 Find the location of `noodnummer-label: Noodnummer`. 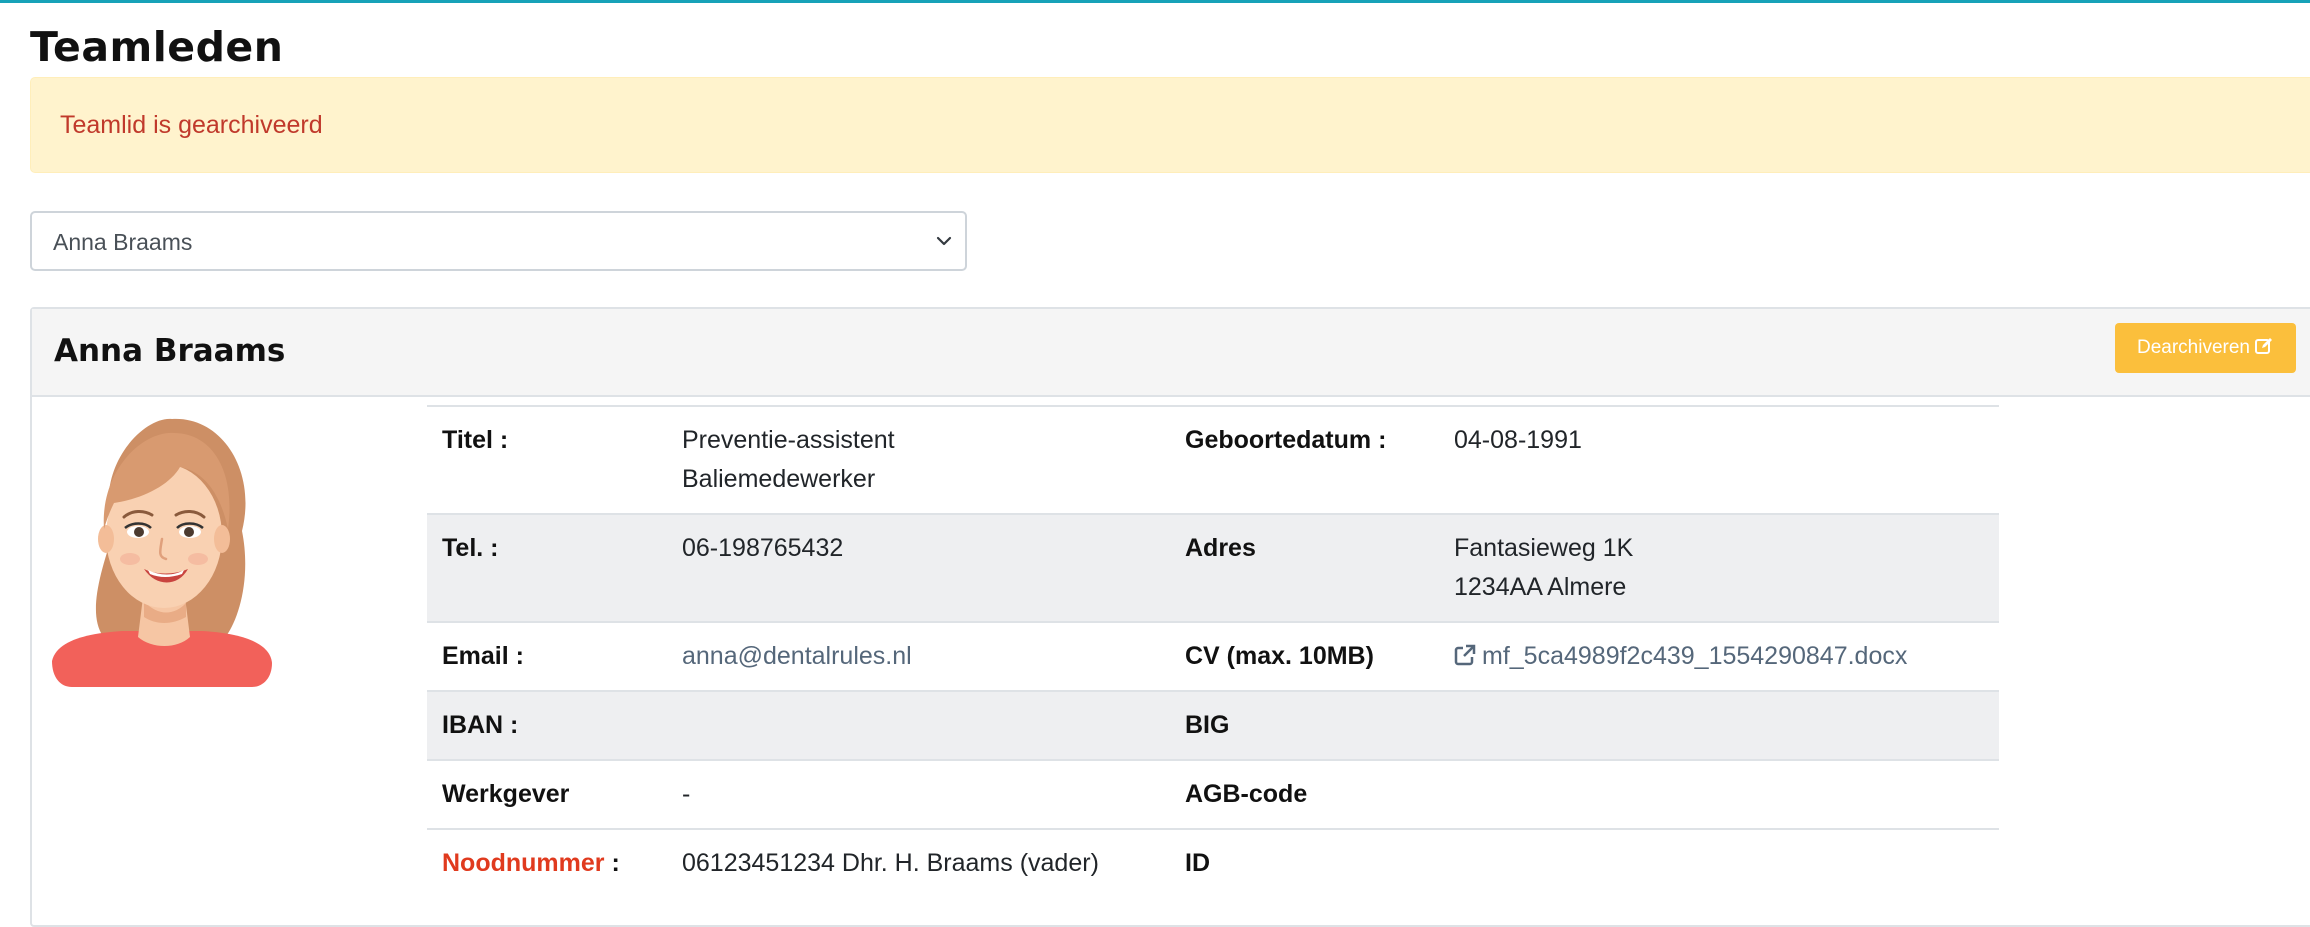

noodnummer-label: Noodnummer is located at coordinates (523, 863).